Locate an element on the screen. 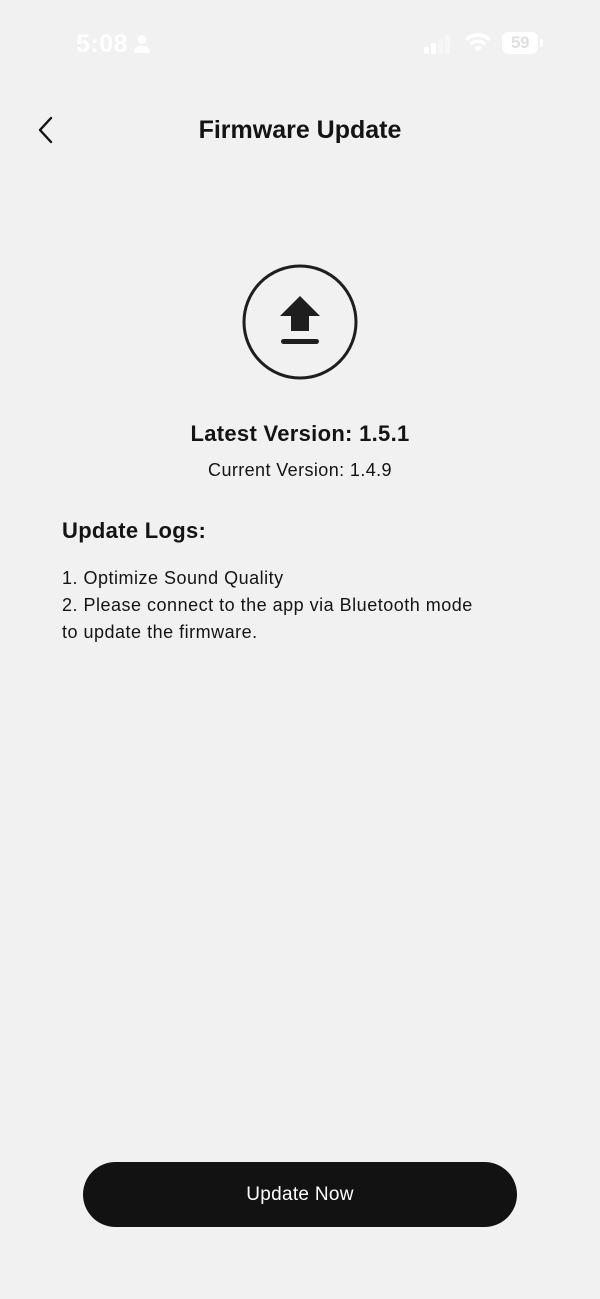 This screenshot has width=600, height=1299. page-title: Firmware Update is located at coordinates (300, 130).